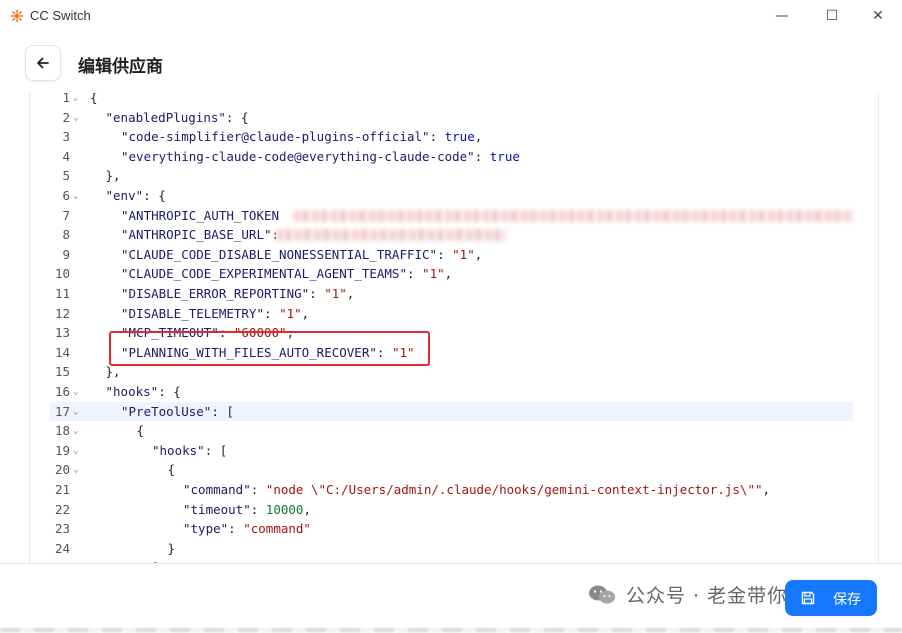 The image size is (902, 633). I want to click on line-number: 5, so click(66, 176).